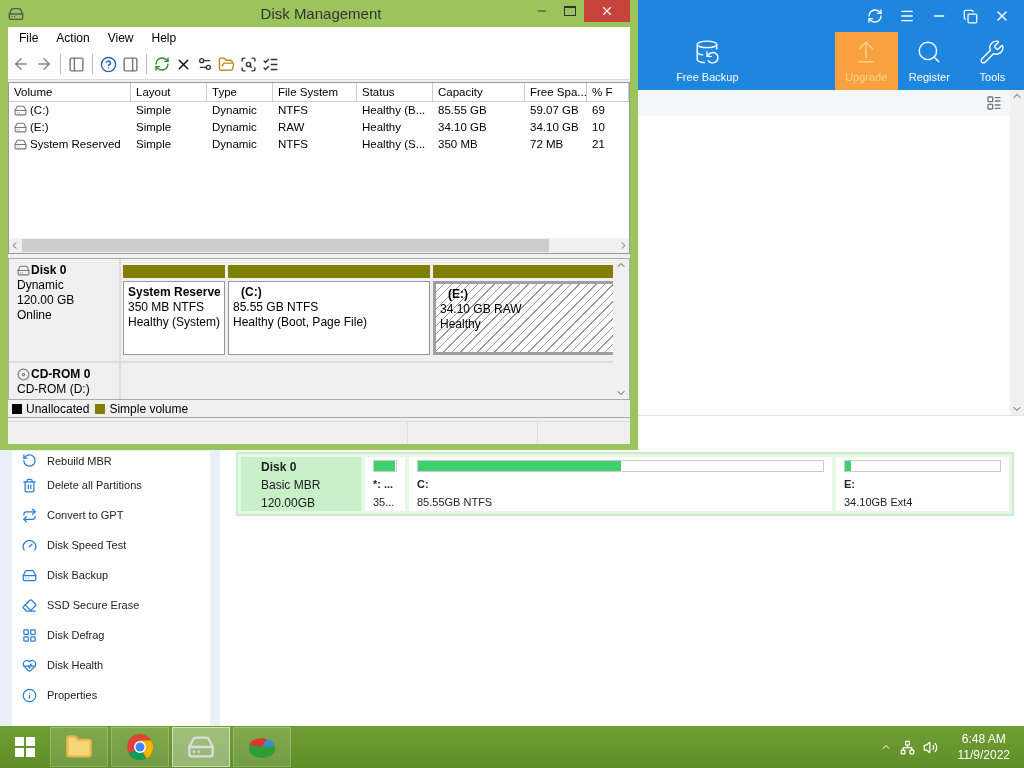  Describe the element at coordinates (46, 300) in the screenshot. I see `disk-info: 120.00 GB` at that location.